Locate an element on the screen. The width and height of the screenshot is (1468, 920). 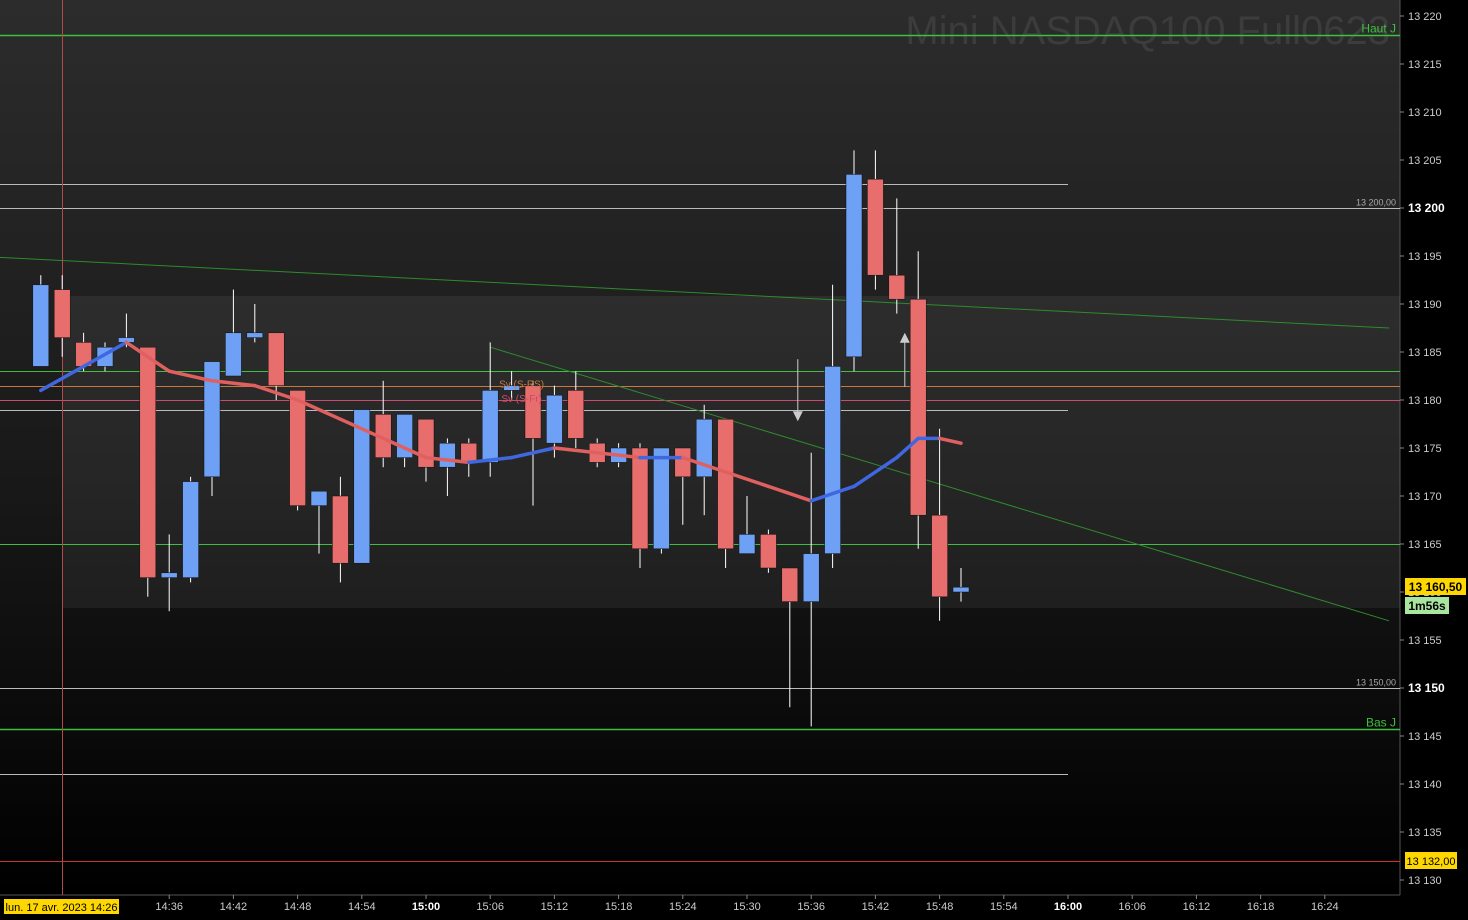
price-tick-label: 13 180 is located at coordinates (1425, 401).